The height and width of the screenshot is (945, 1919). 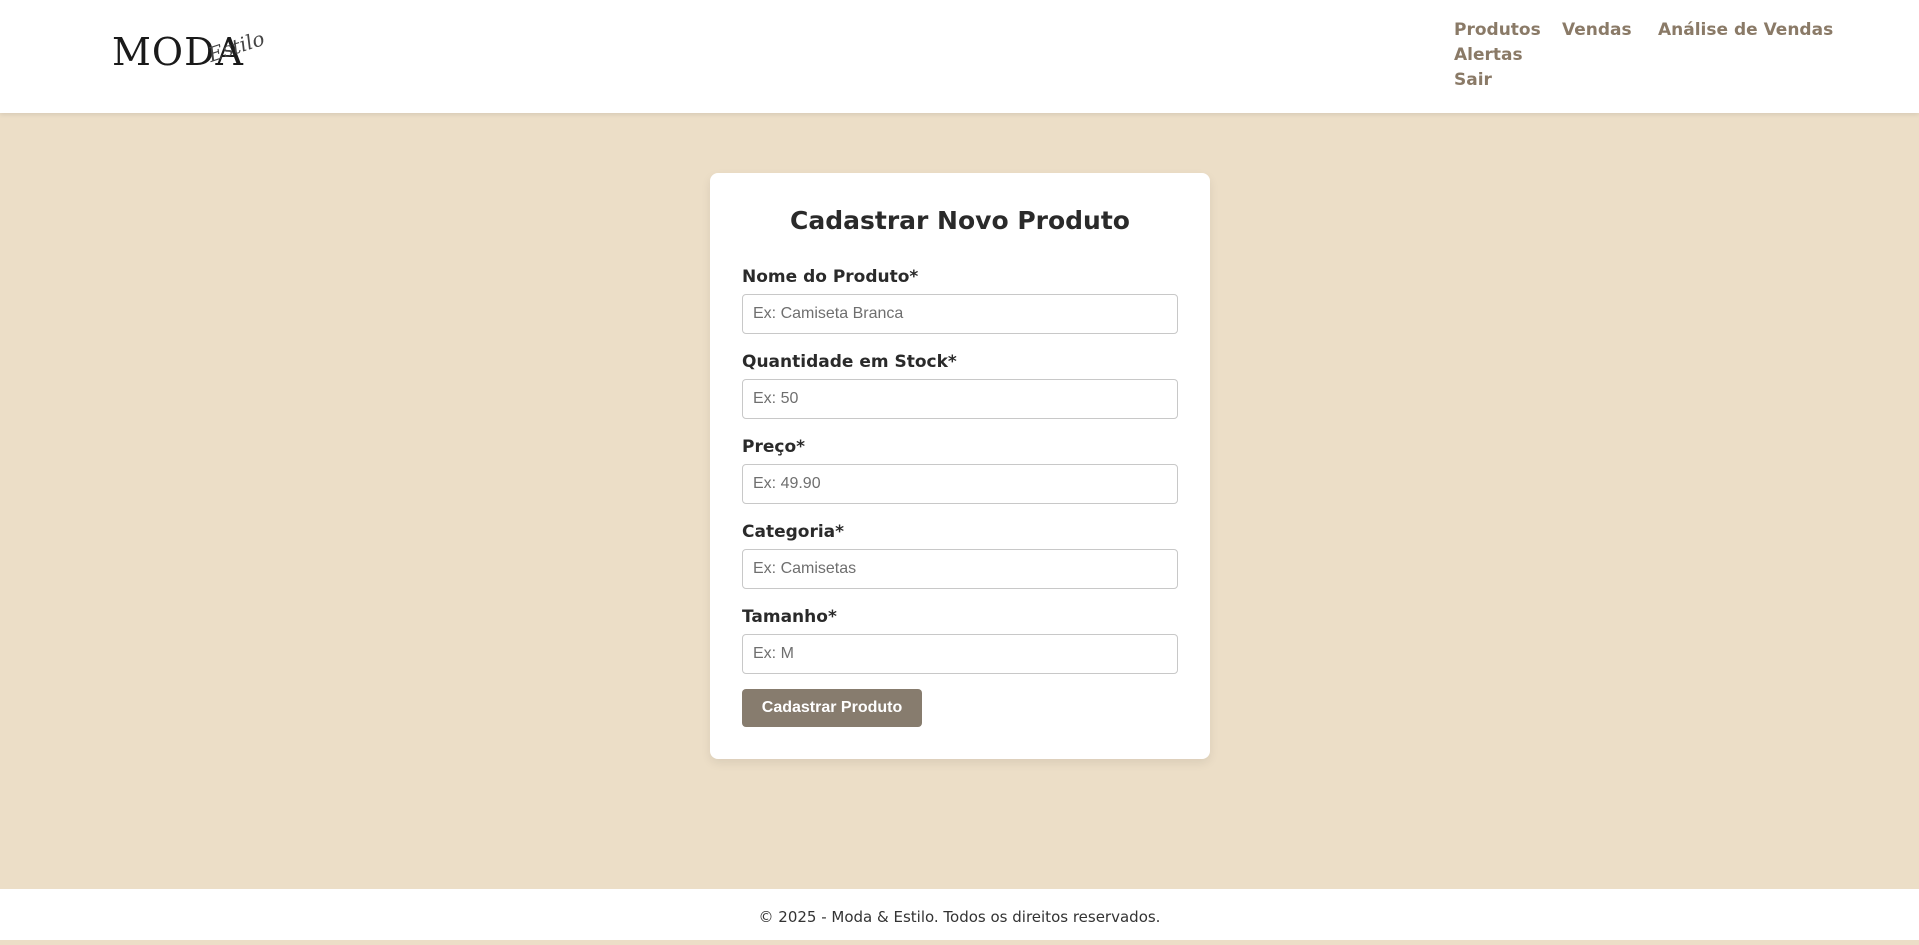 What do you see at coordinates (960, 484) in the screenshot?
I see `price-input` at bounding box center [960, 484].